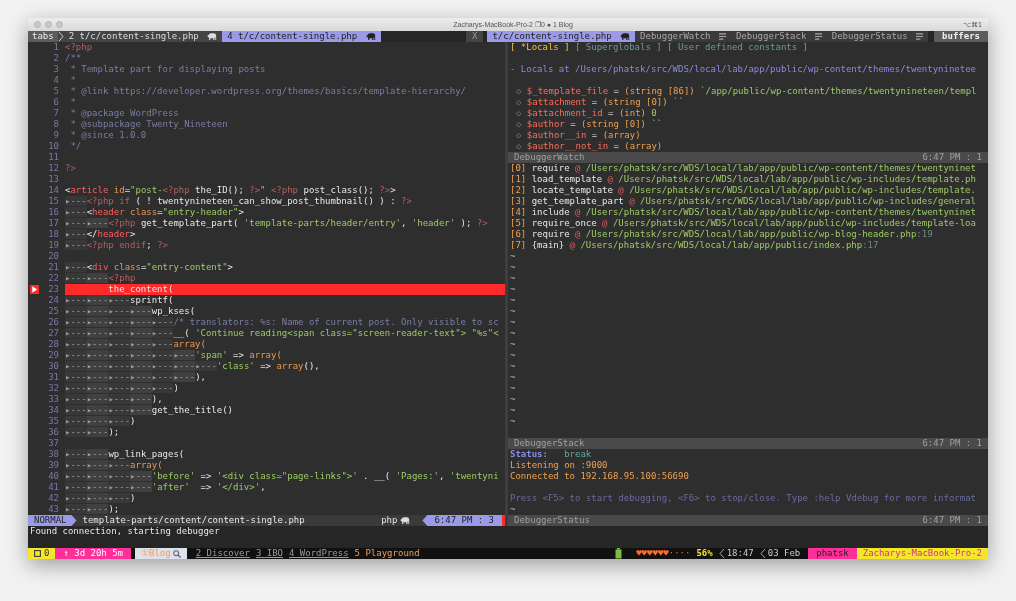 This screenshot has height=601, width=1016. I want to click on line-number: 36, so click(53, 432).